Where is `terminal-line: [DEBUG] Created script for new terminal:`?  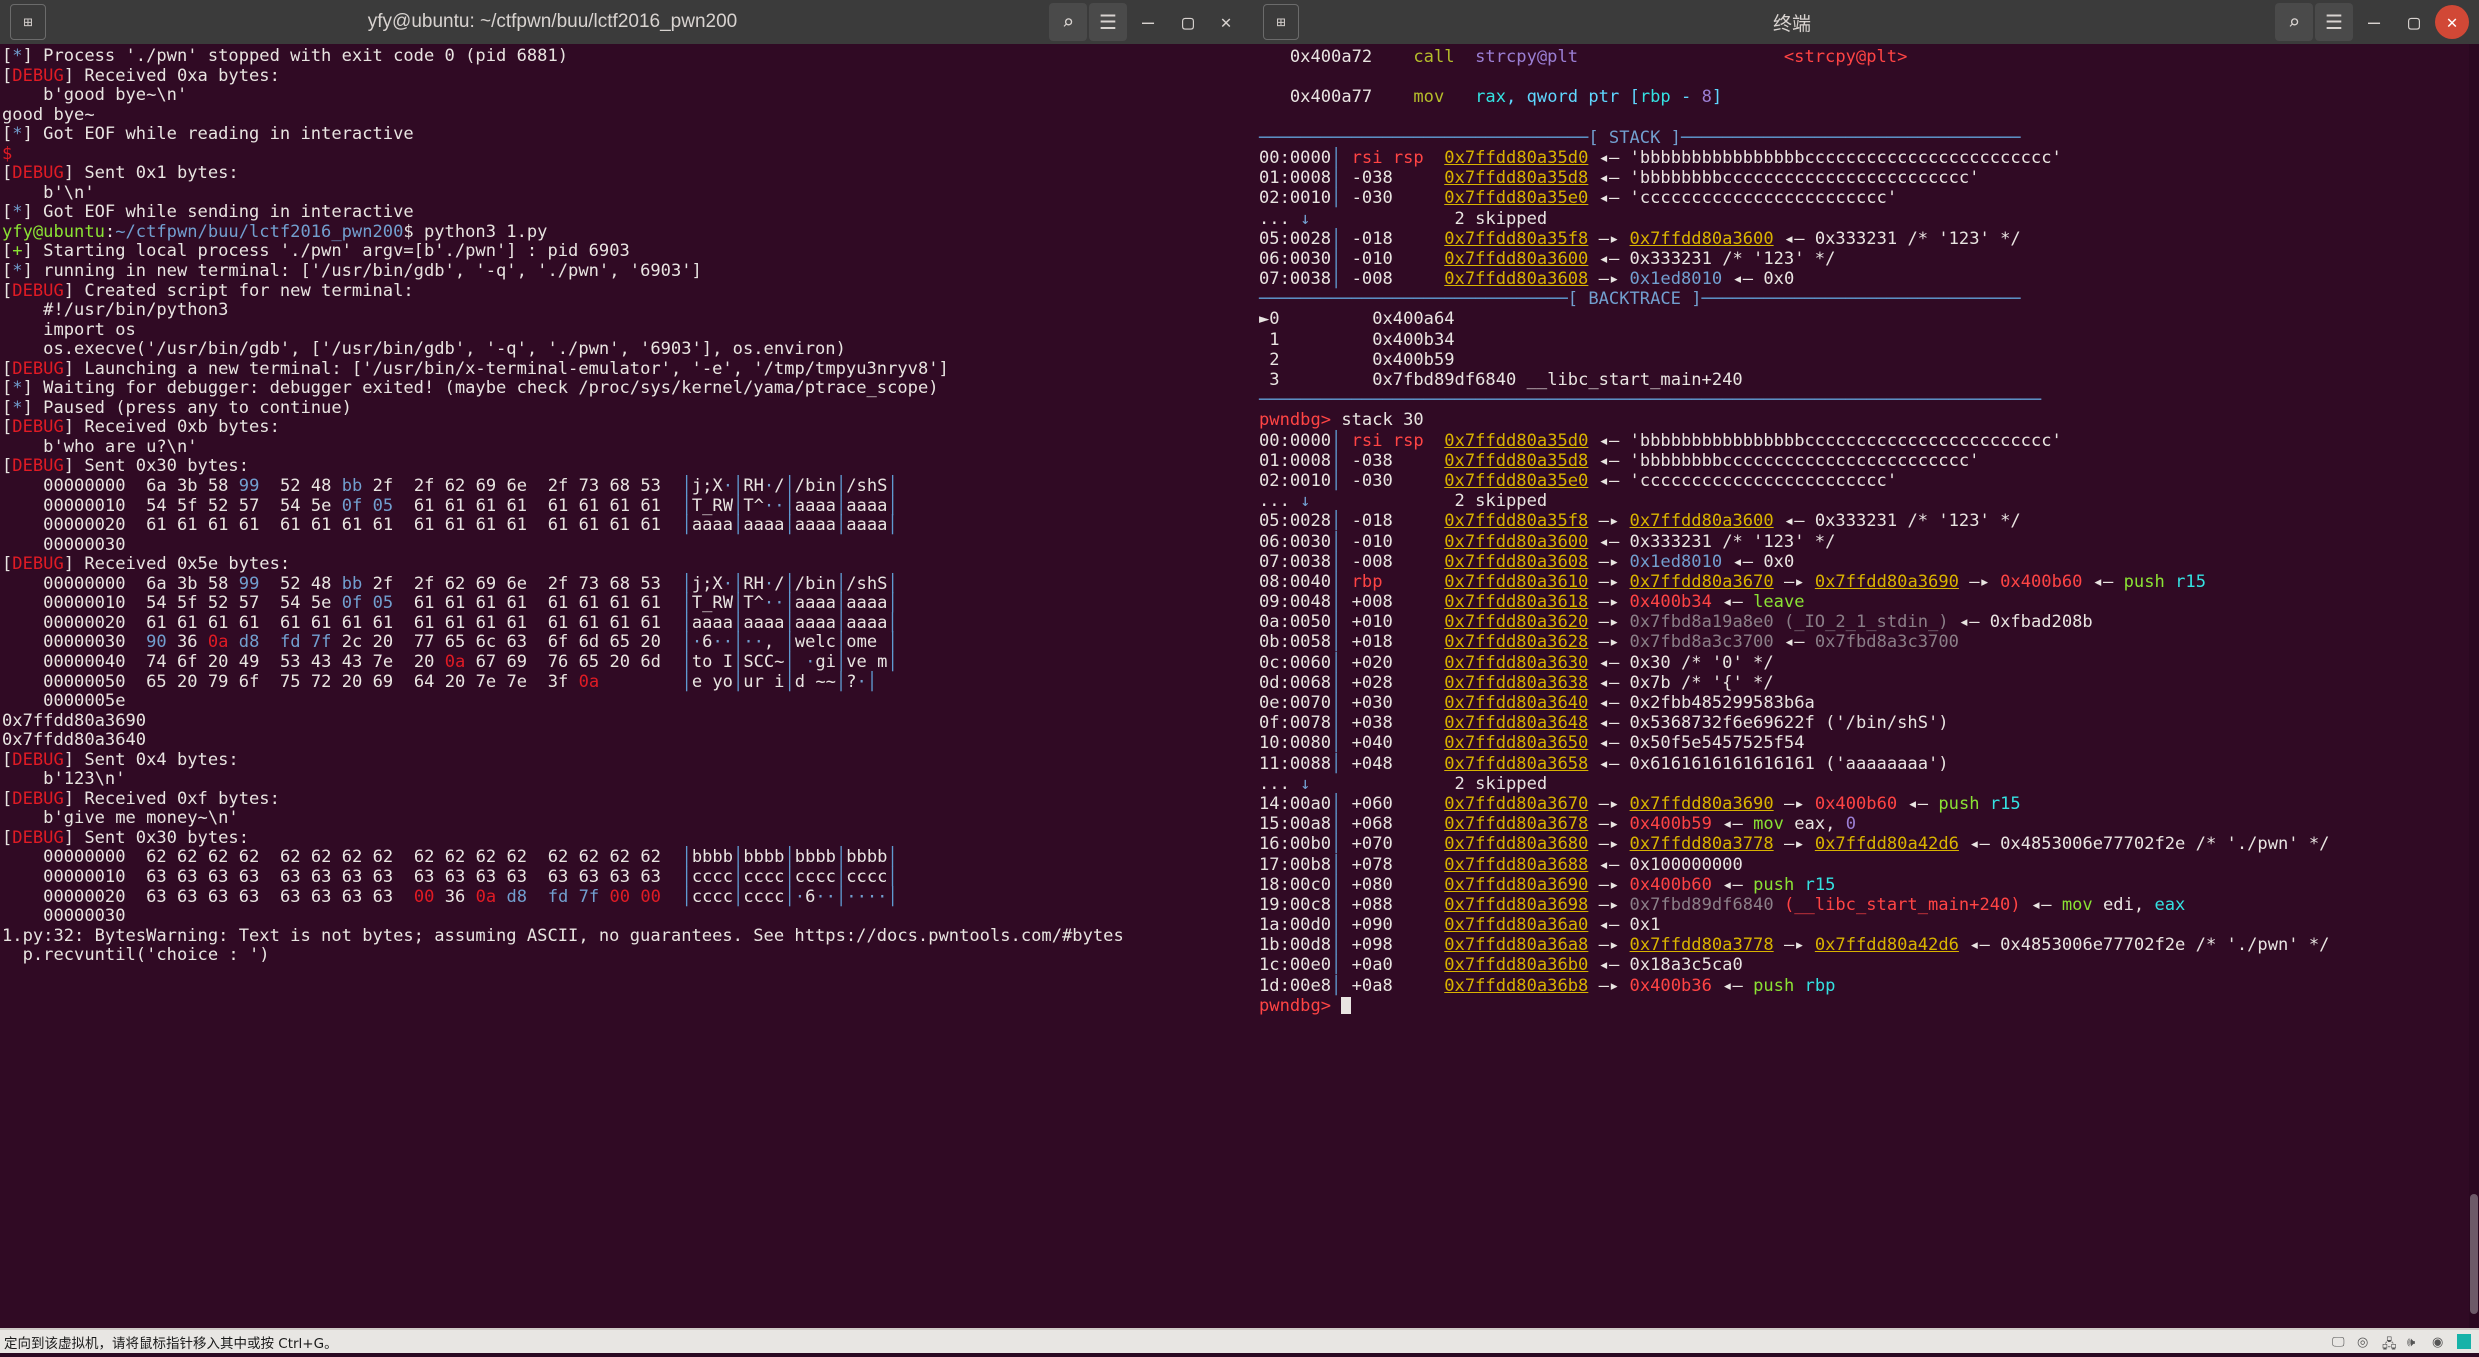 terminal-line: [DEBUG] Created script for new terminal: is located at coordinates (208, 290).